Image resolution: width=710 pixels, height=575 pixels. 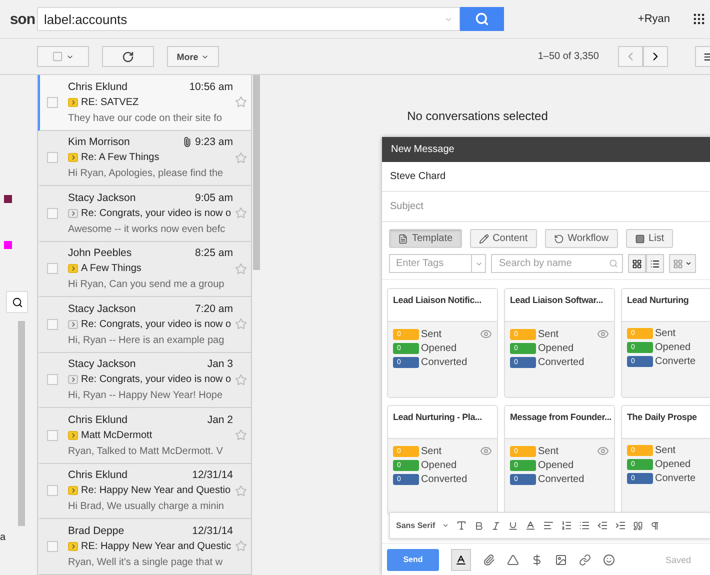 I want to click on paperclip-icon, so click(x=489, y=560).